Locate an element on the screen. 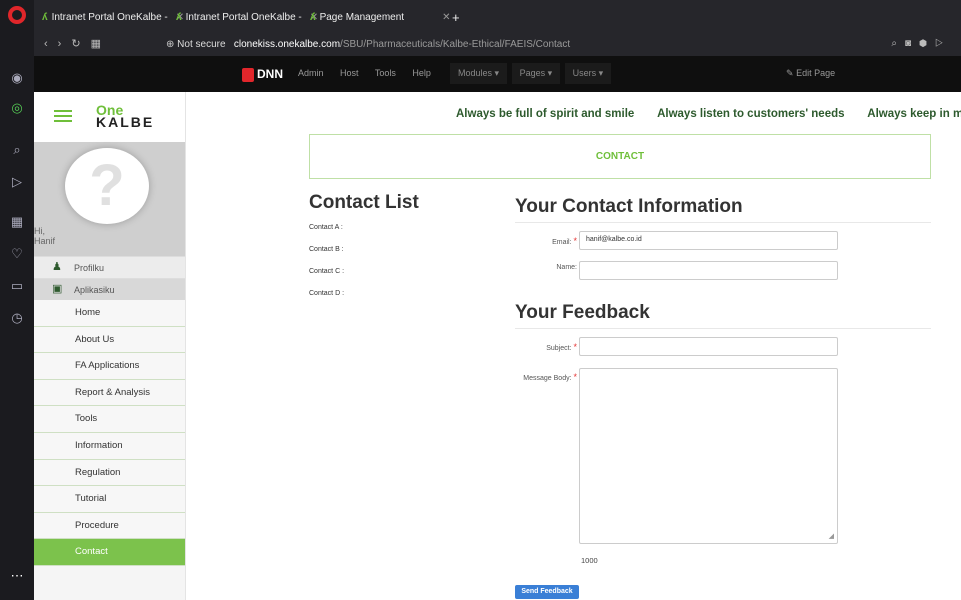 The image size is (961, 600). page-title-banner: CONTACT is located at coordinates (620, 156).